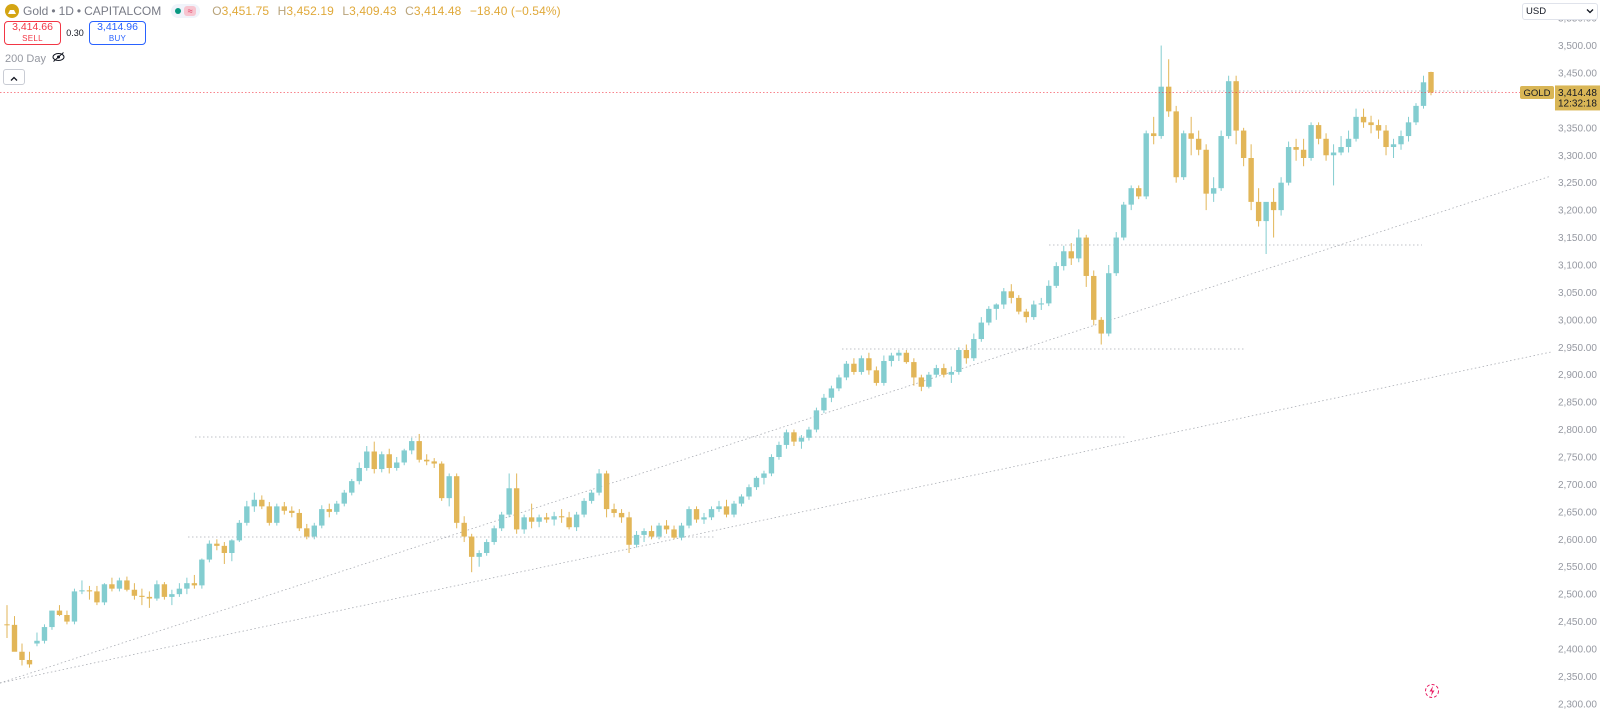 Image resolution: width=1600 pixels, height=711 pixels. What do you see at coordinates (32, 33) in the screenshot?
I see `sell-button: 3,414.66 SELL` at bounding box center [32, 33].